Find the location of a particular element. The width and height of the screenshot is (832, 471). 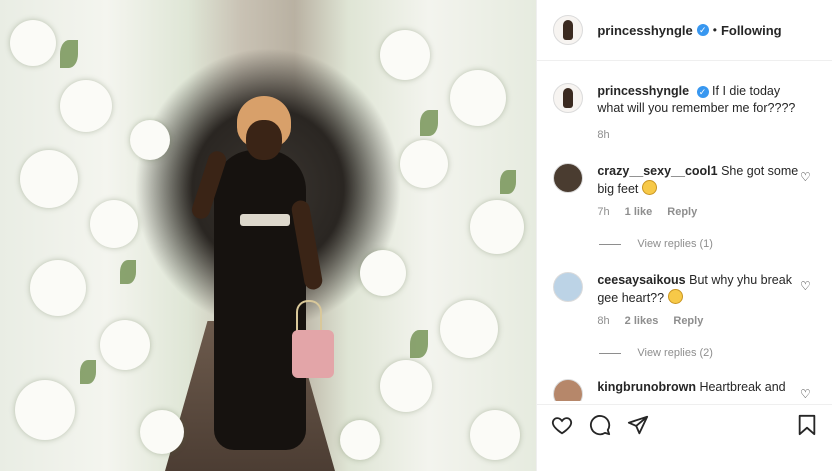

comment-time: 8h is located at coordinates (603, 321).